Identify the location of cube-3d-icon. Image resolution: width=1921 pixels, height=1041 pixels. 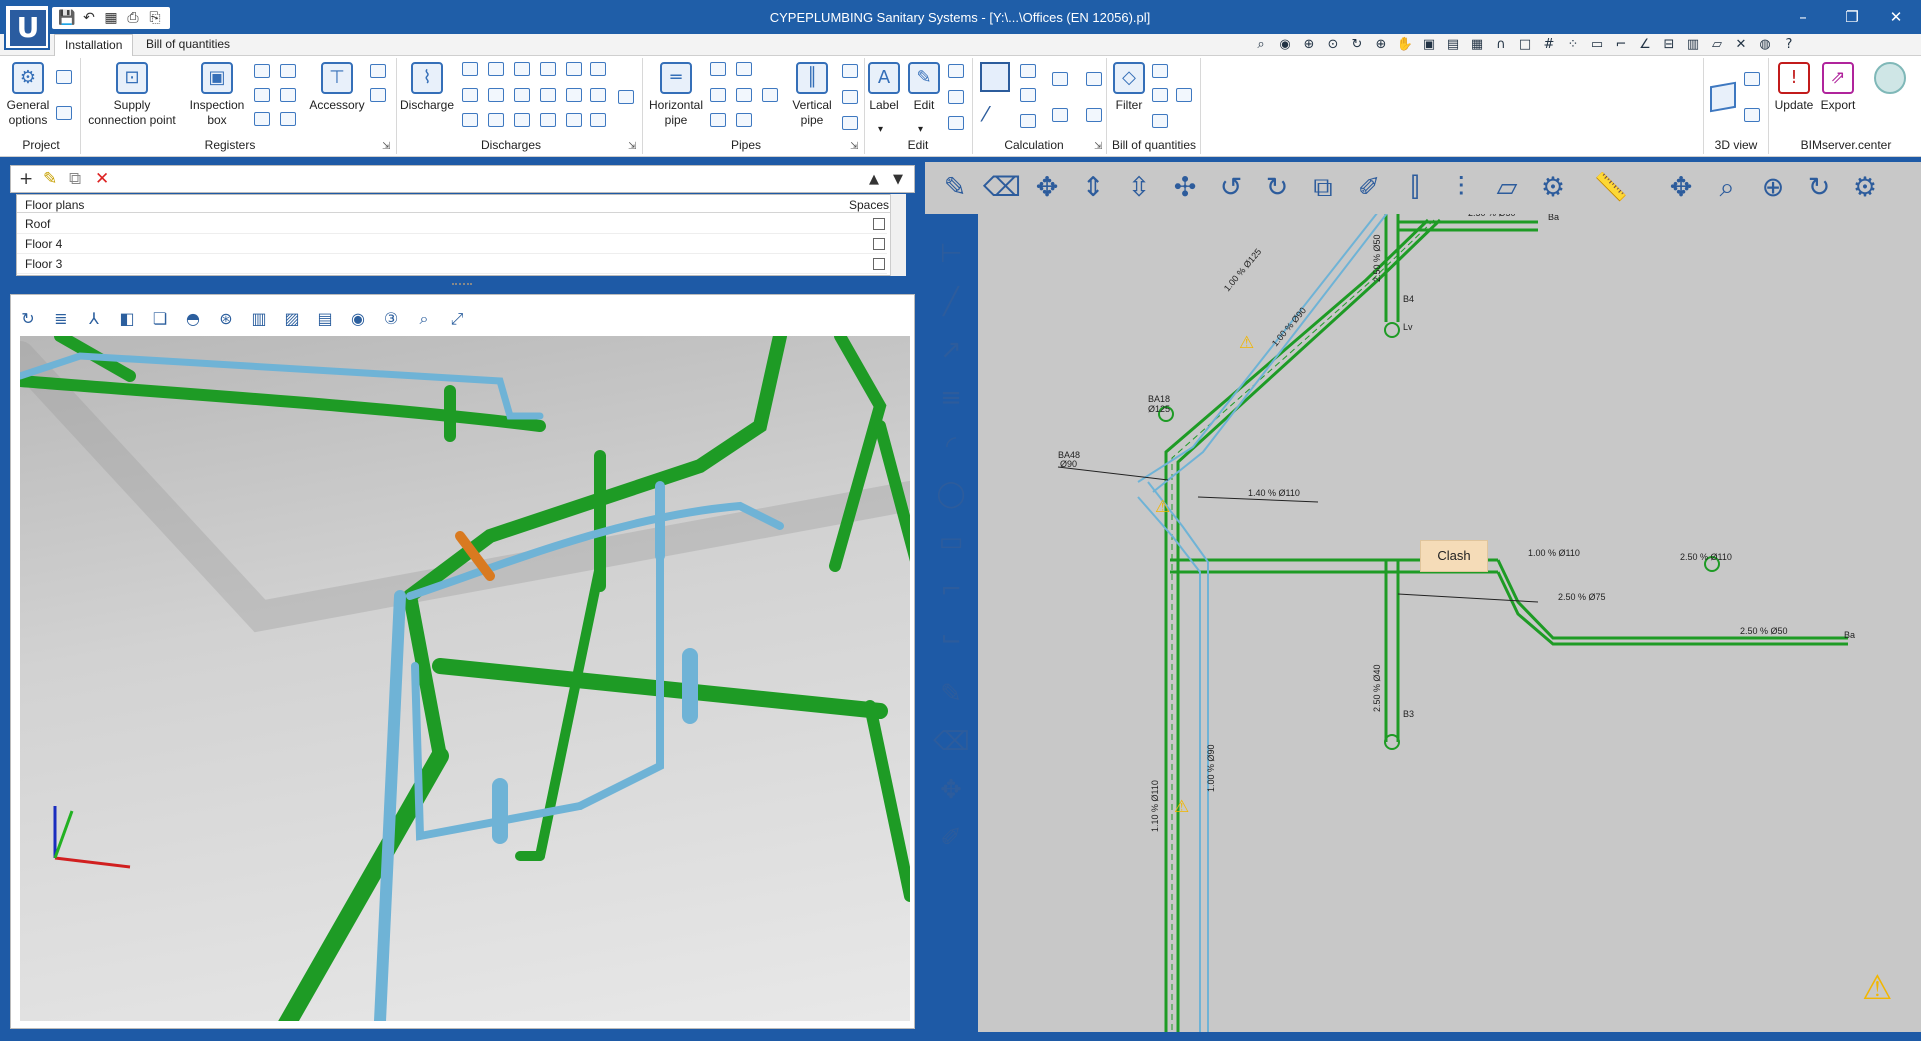
(1723, 97).